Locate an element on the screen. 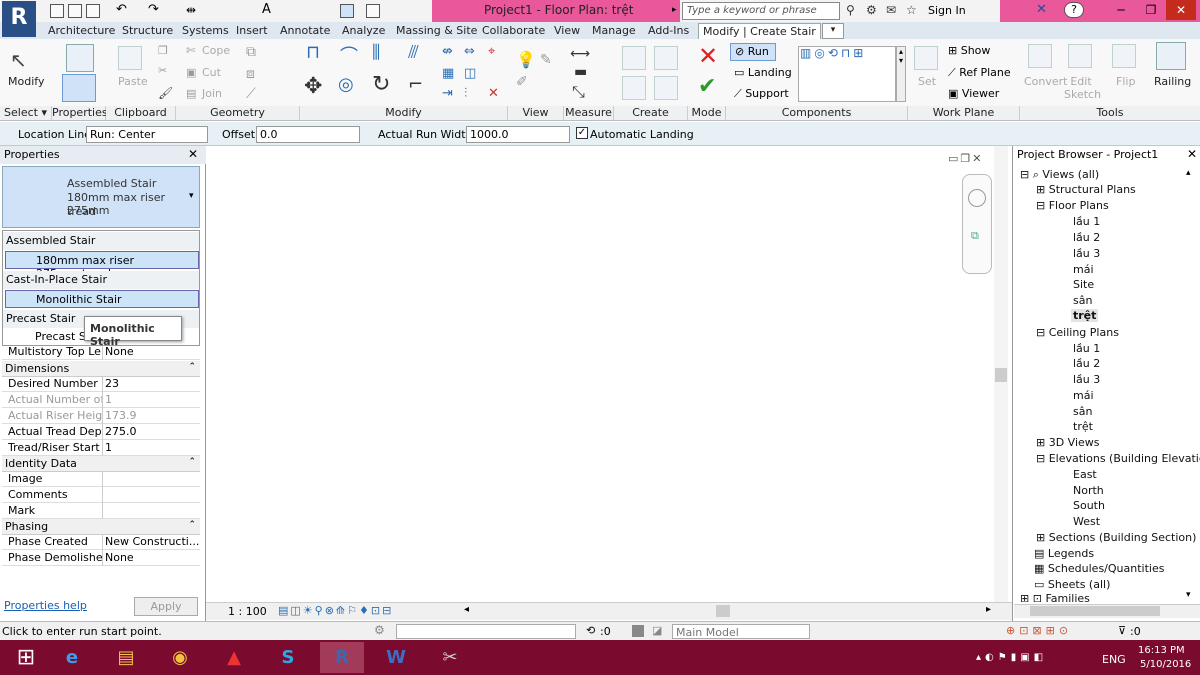 Image resolution: width=1200 pixels, height=675 pixels. view-control-icons: ▤◫☀⚲⊗⟰⚐♦⊡⊟ is located at coordinates (335, 610).